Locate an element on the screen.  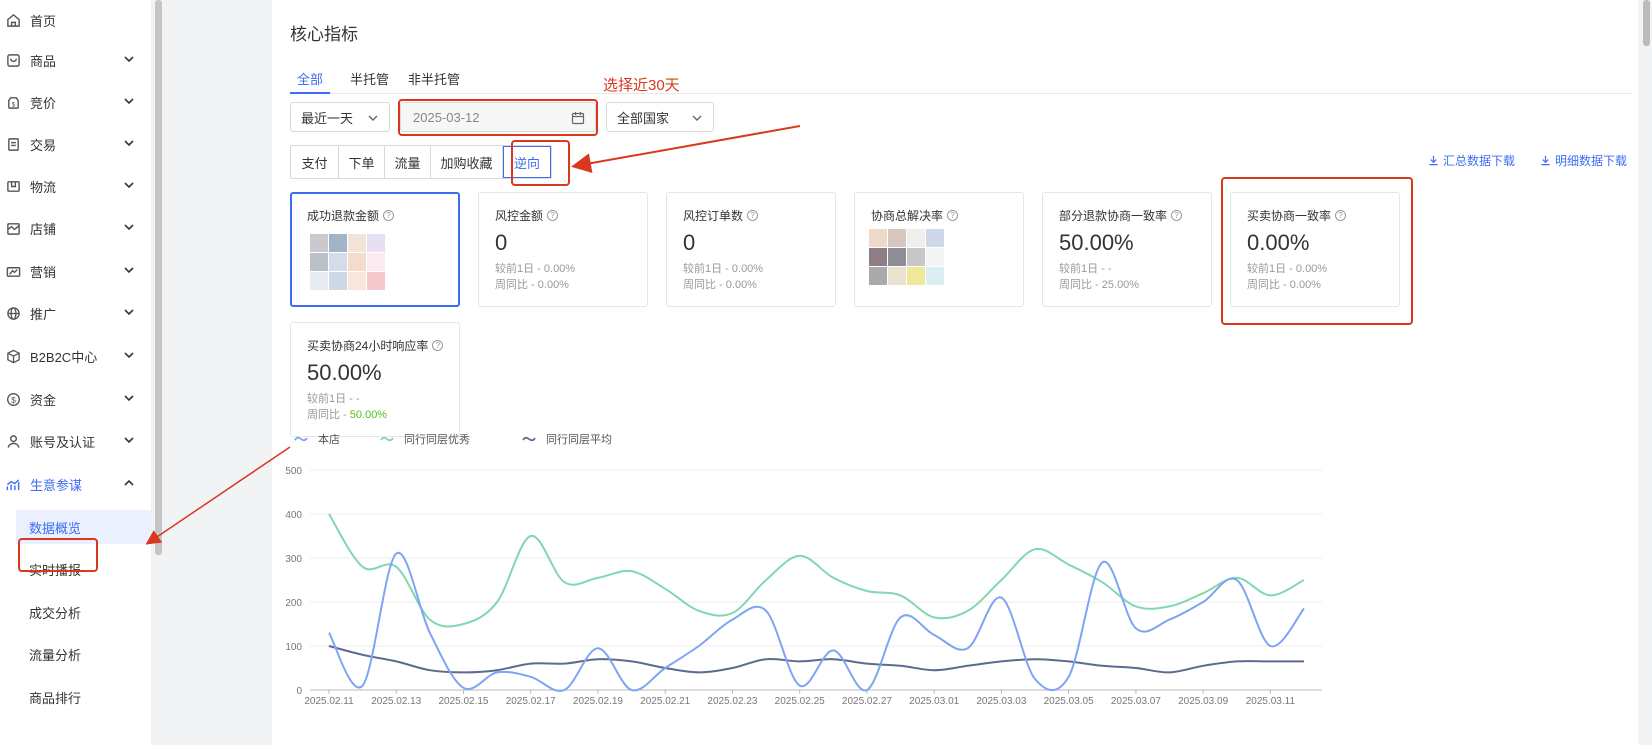
sidebar-scrollbar is located at coordinates (158, 277).